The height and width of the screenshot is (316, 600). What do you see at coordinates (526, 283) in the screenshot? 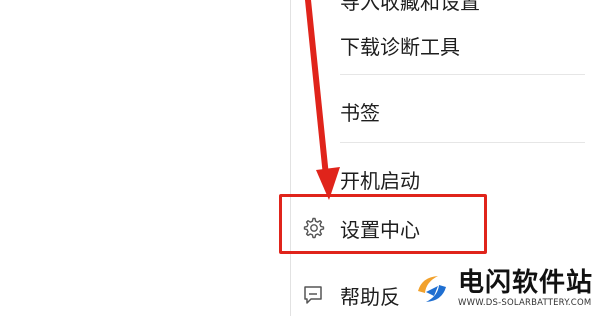
I see `watermark-title: 电闪软件站` at bounding box center [526, 283].